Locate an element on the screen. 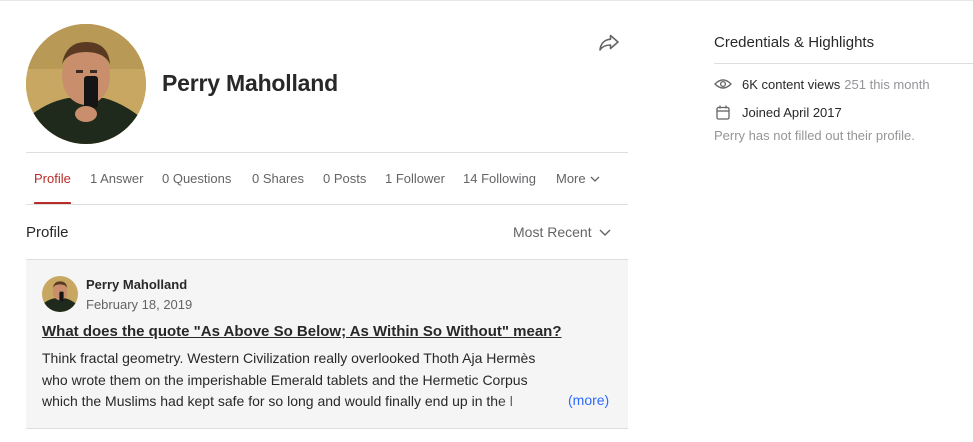  sort-label: Most Recent is located at coordinates (552, 232).